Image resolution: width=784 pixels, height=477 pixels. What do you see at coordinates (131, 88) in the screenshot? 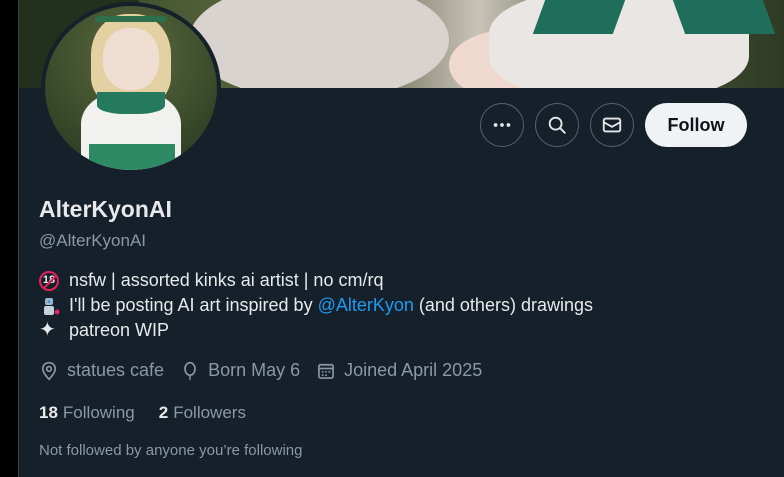
I see `avatar` at bounding box center [131, 88].